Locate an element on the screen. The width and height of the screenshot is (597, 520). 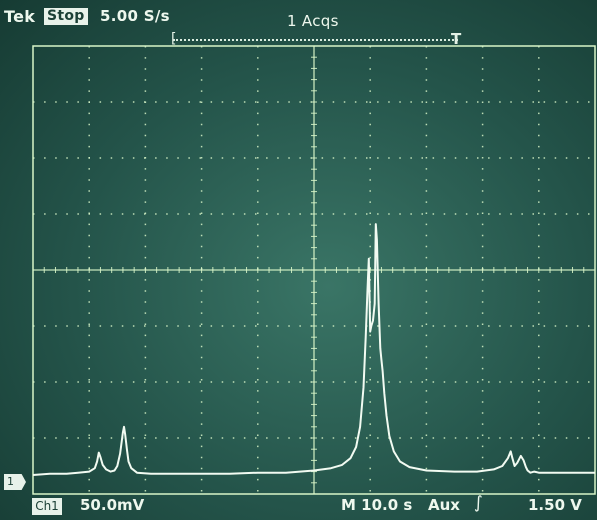
record-position-bar is located at coordinates (315, 40).